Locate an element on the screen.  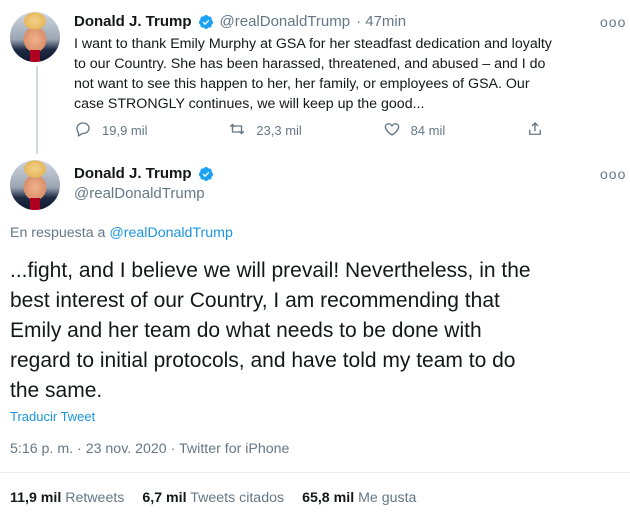
quotes-stat: 6,7 mil Tweets citados is located at coordinates (213, 498).